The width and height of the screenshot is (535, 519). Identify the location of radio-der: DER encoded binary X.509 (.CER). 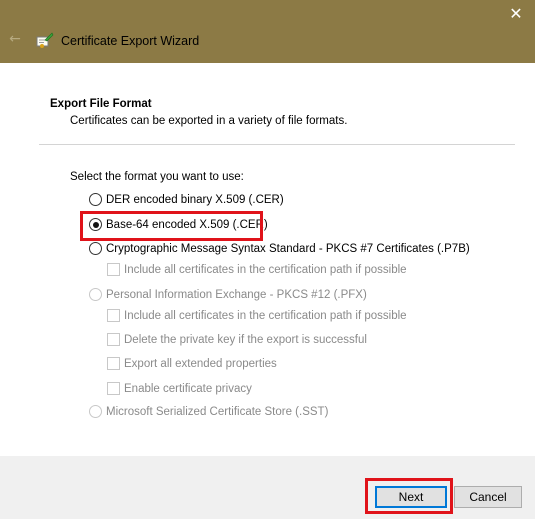
(186, 199).